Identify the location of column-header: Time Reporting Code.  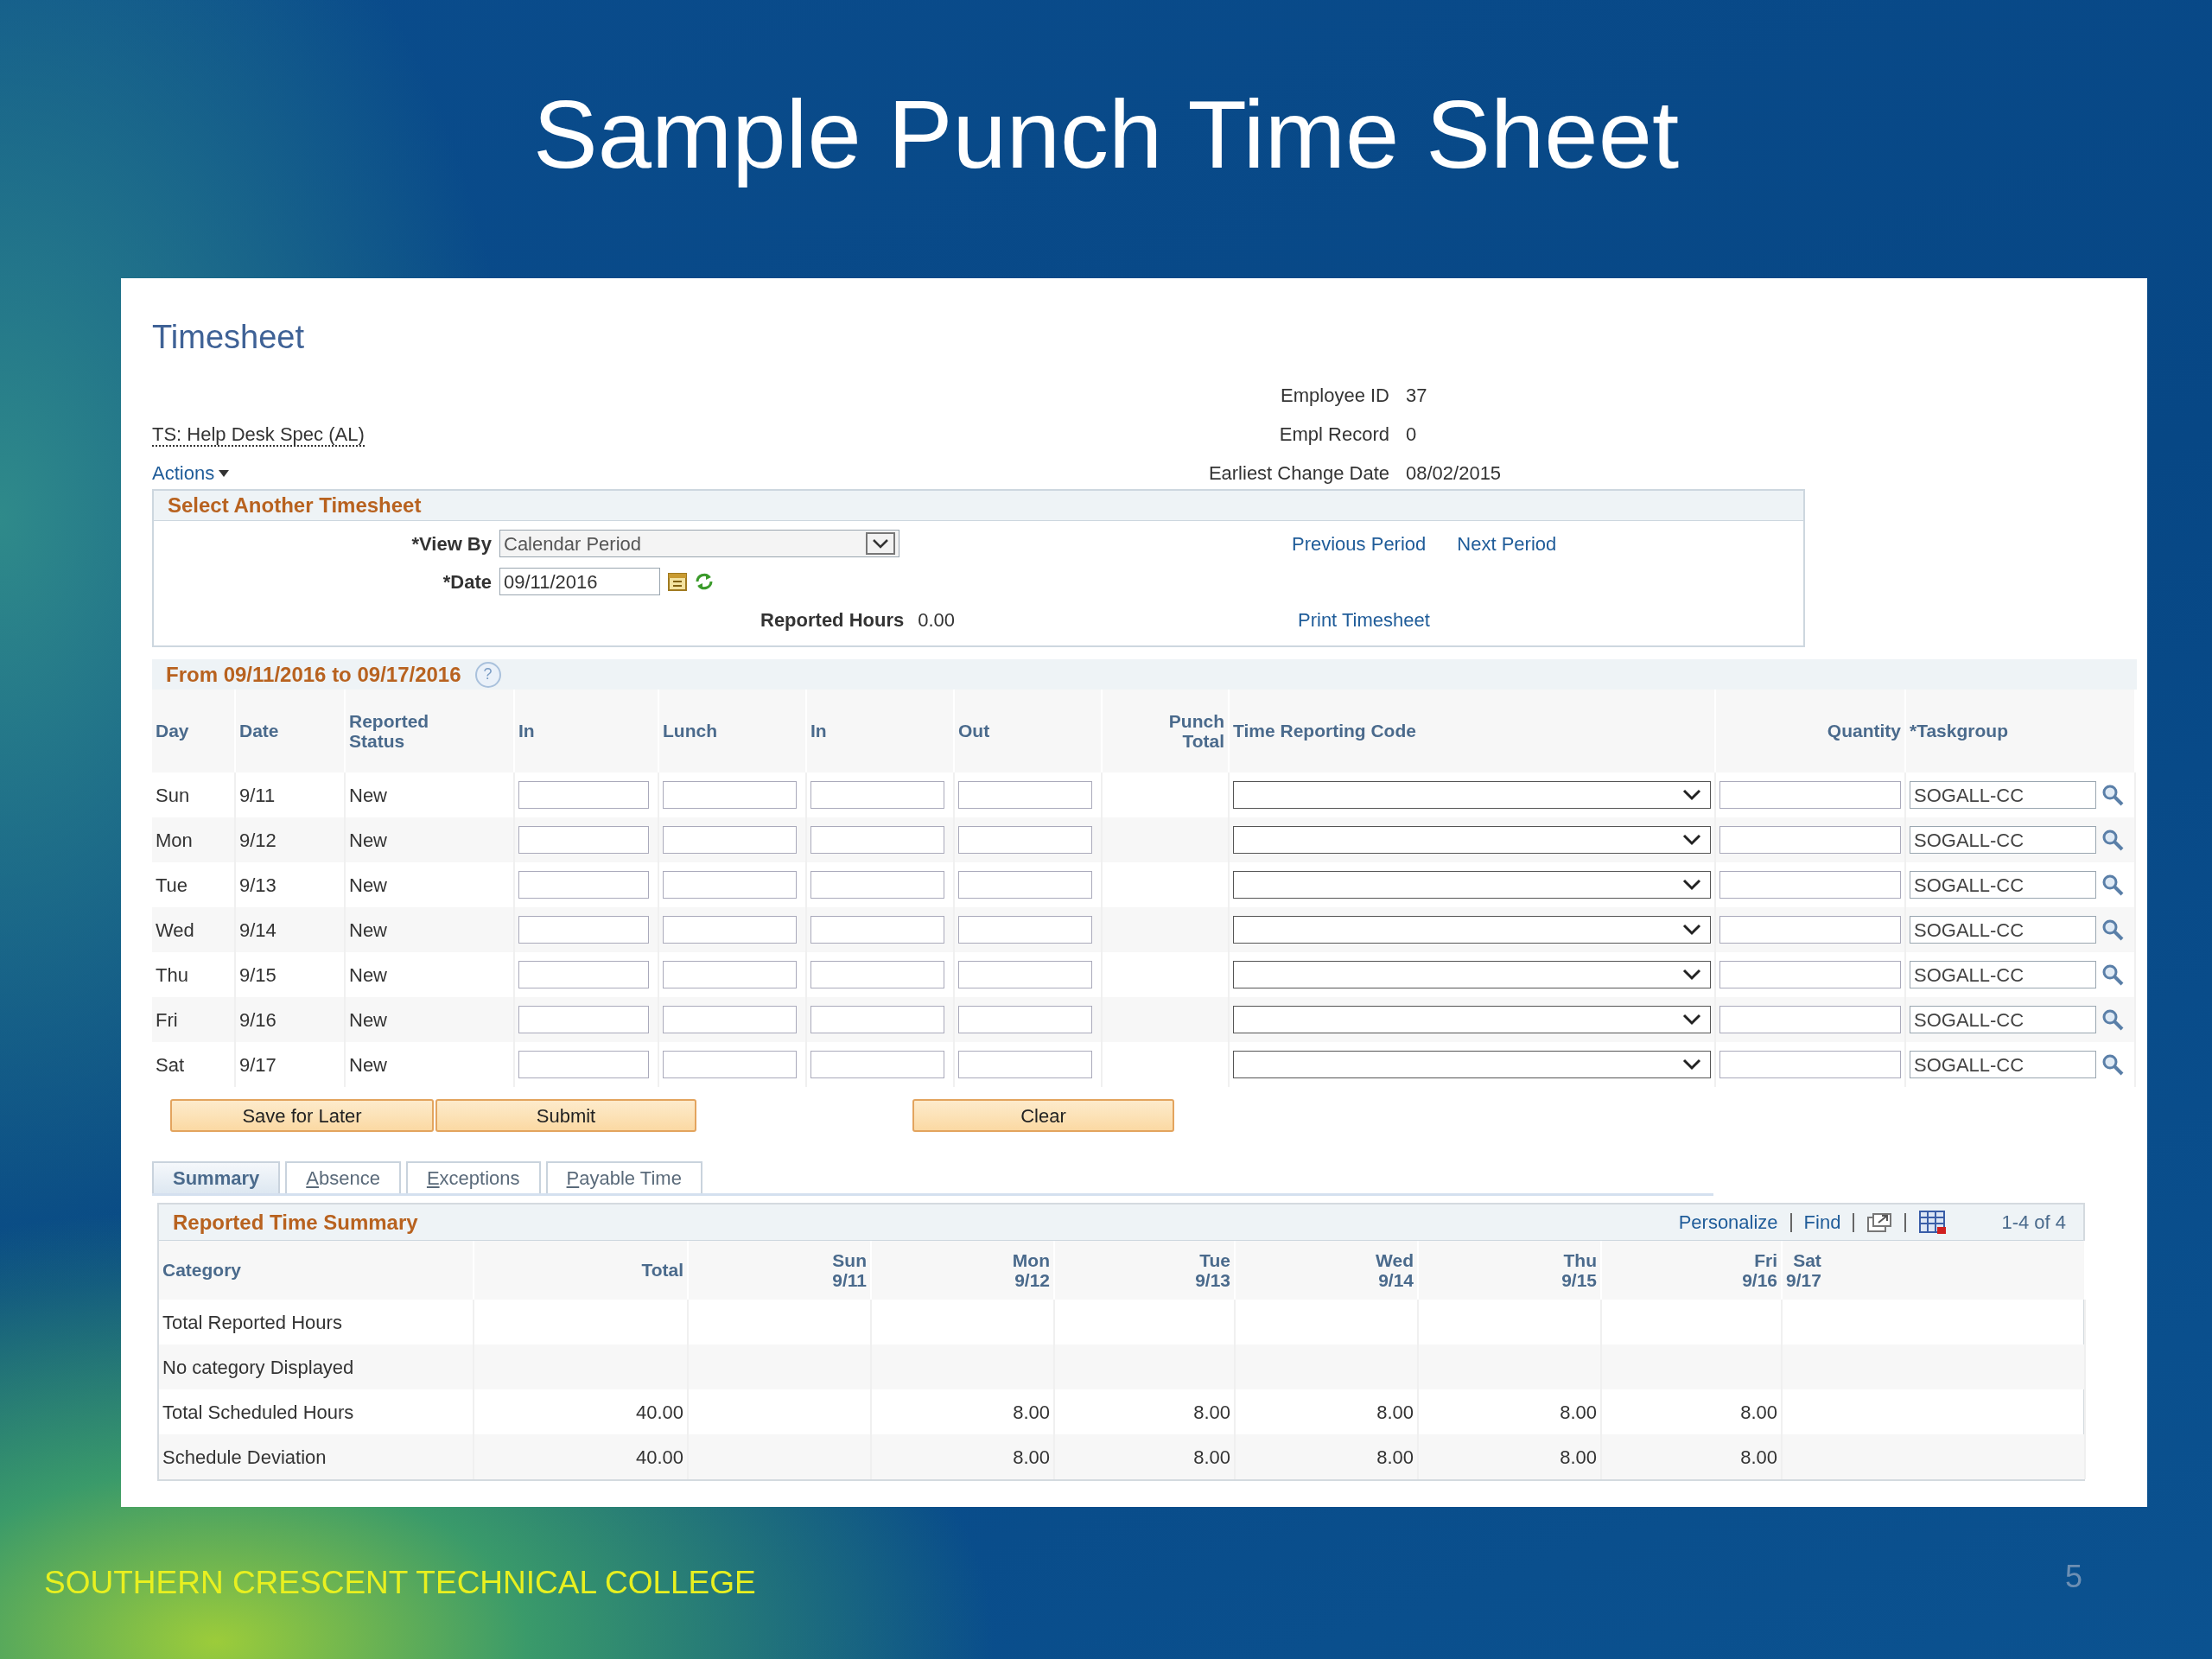
(1324, 731).